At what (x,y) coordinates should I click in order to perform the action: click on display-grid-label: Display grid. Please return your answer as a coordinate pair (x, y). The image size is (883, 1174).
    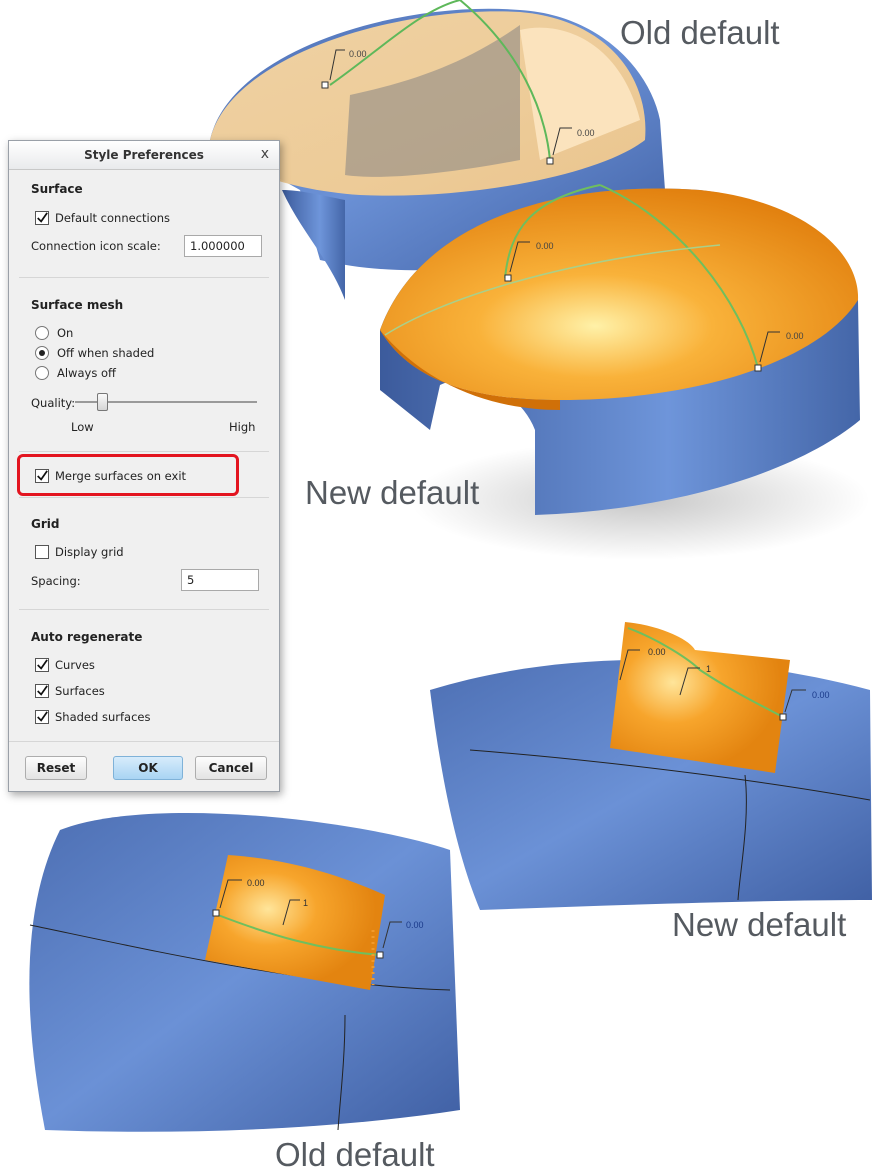
    Looking at the image, I should click on (89, 552).